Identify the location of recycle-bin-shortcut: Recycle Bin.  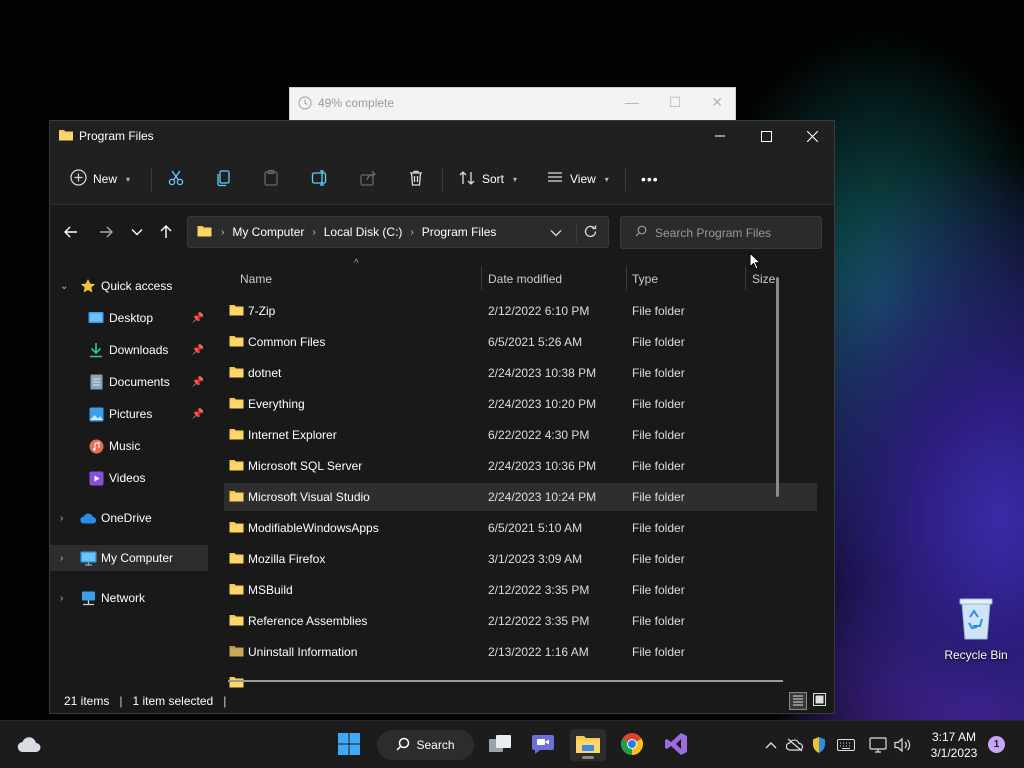
(976, 628).